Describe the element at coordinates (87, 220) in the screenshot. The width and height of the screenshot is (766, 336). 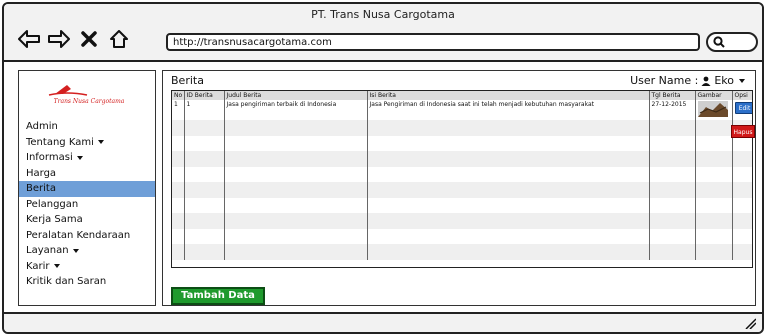
I see `sidebar-item-kerja-sama: Kerja Sama` at that location.